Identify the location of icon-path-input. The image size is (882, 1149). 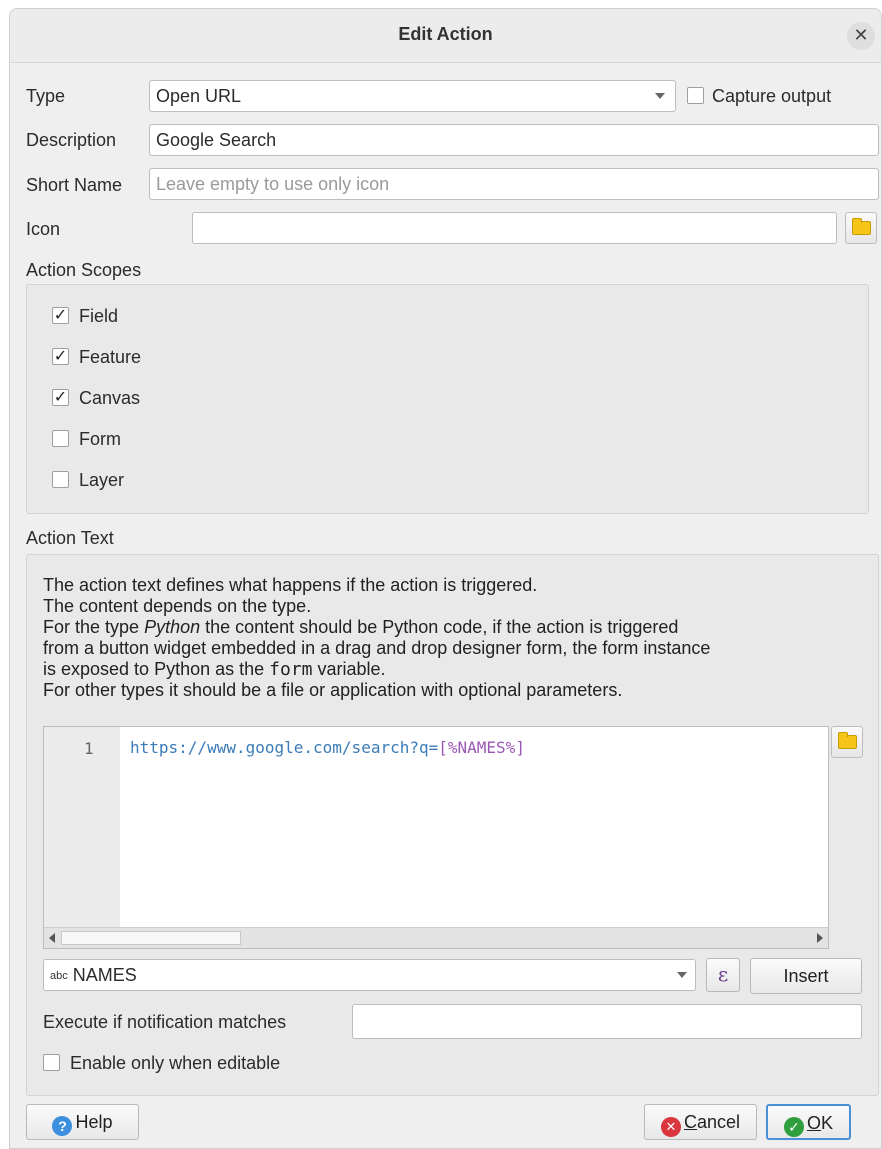
(514, 228).